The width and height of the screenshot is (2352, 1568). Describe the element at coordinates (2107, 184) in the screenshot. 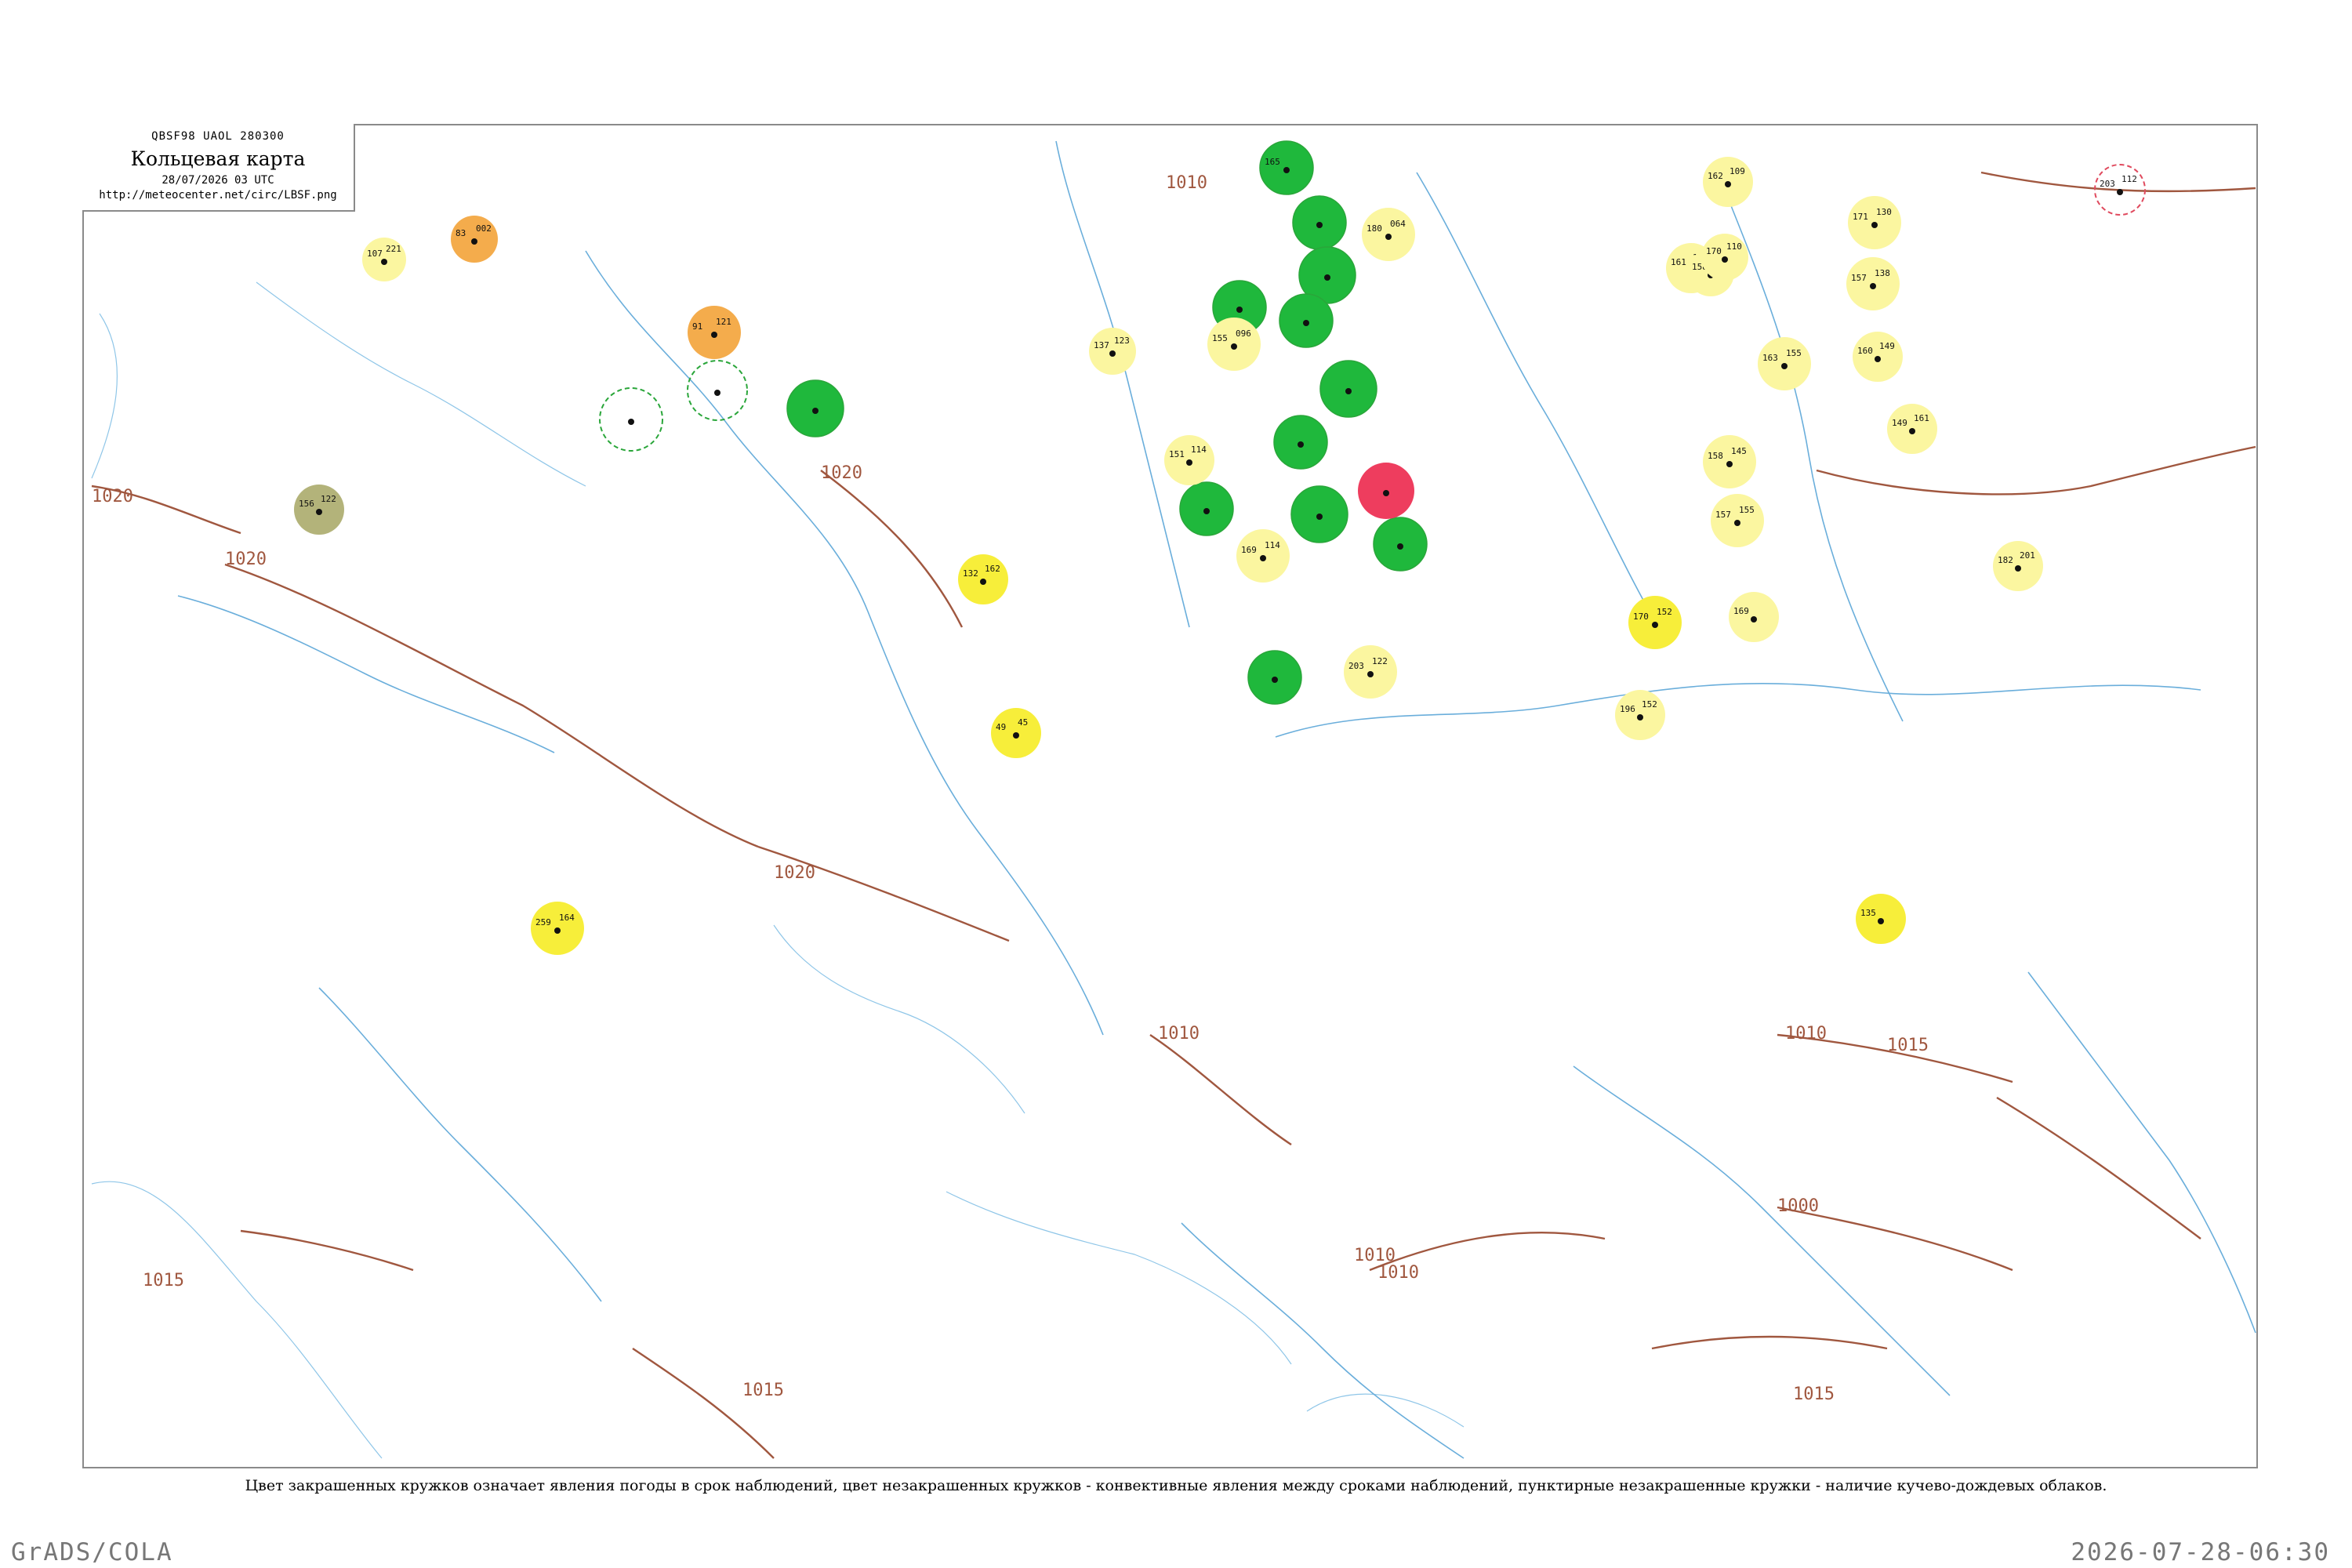

I see `station-temperature: 203` at that location.